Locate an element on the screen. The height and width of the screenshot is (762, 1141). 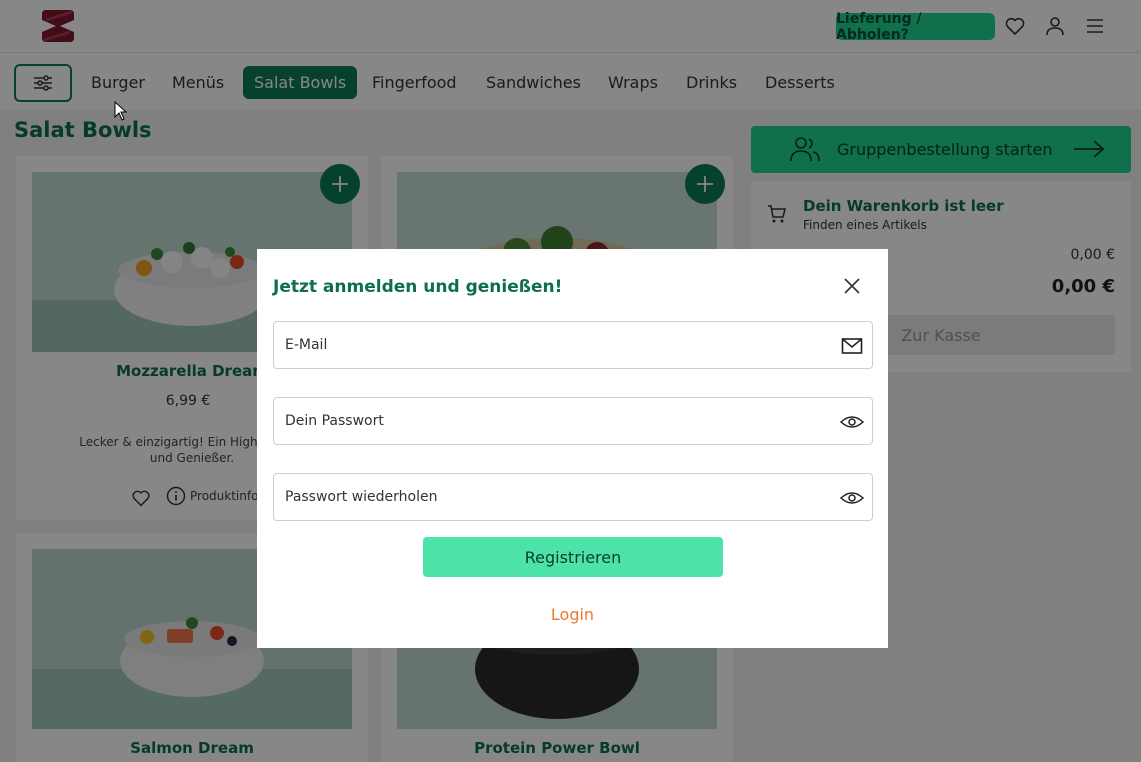
password-repeat-input is located at coordinates (573, 497).